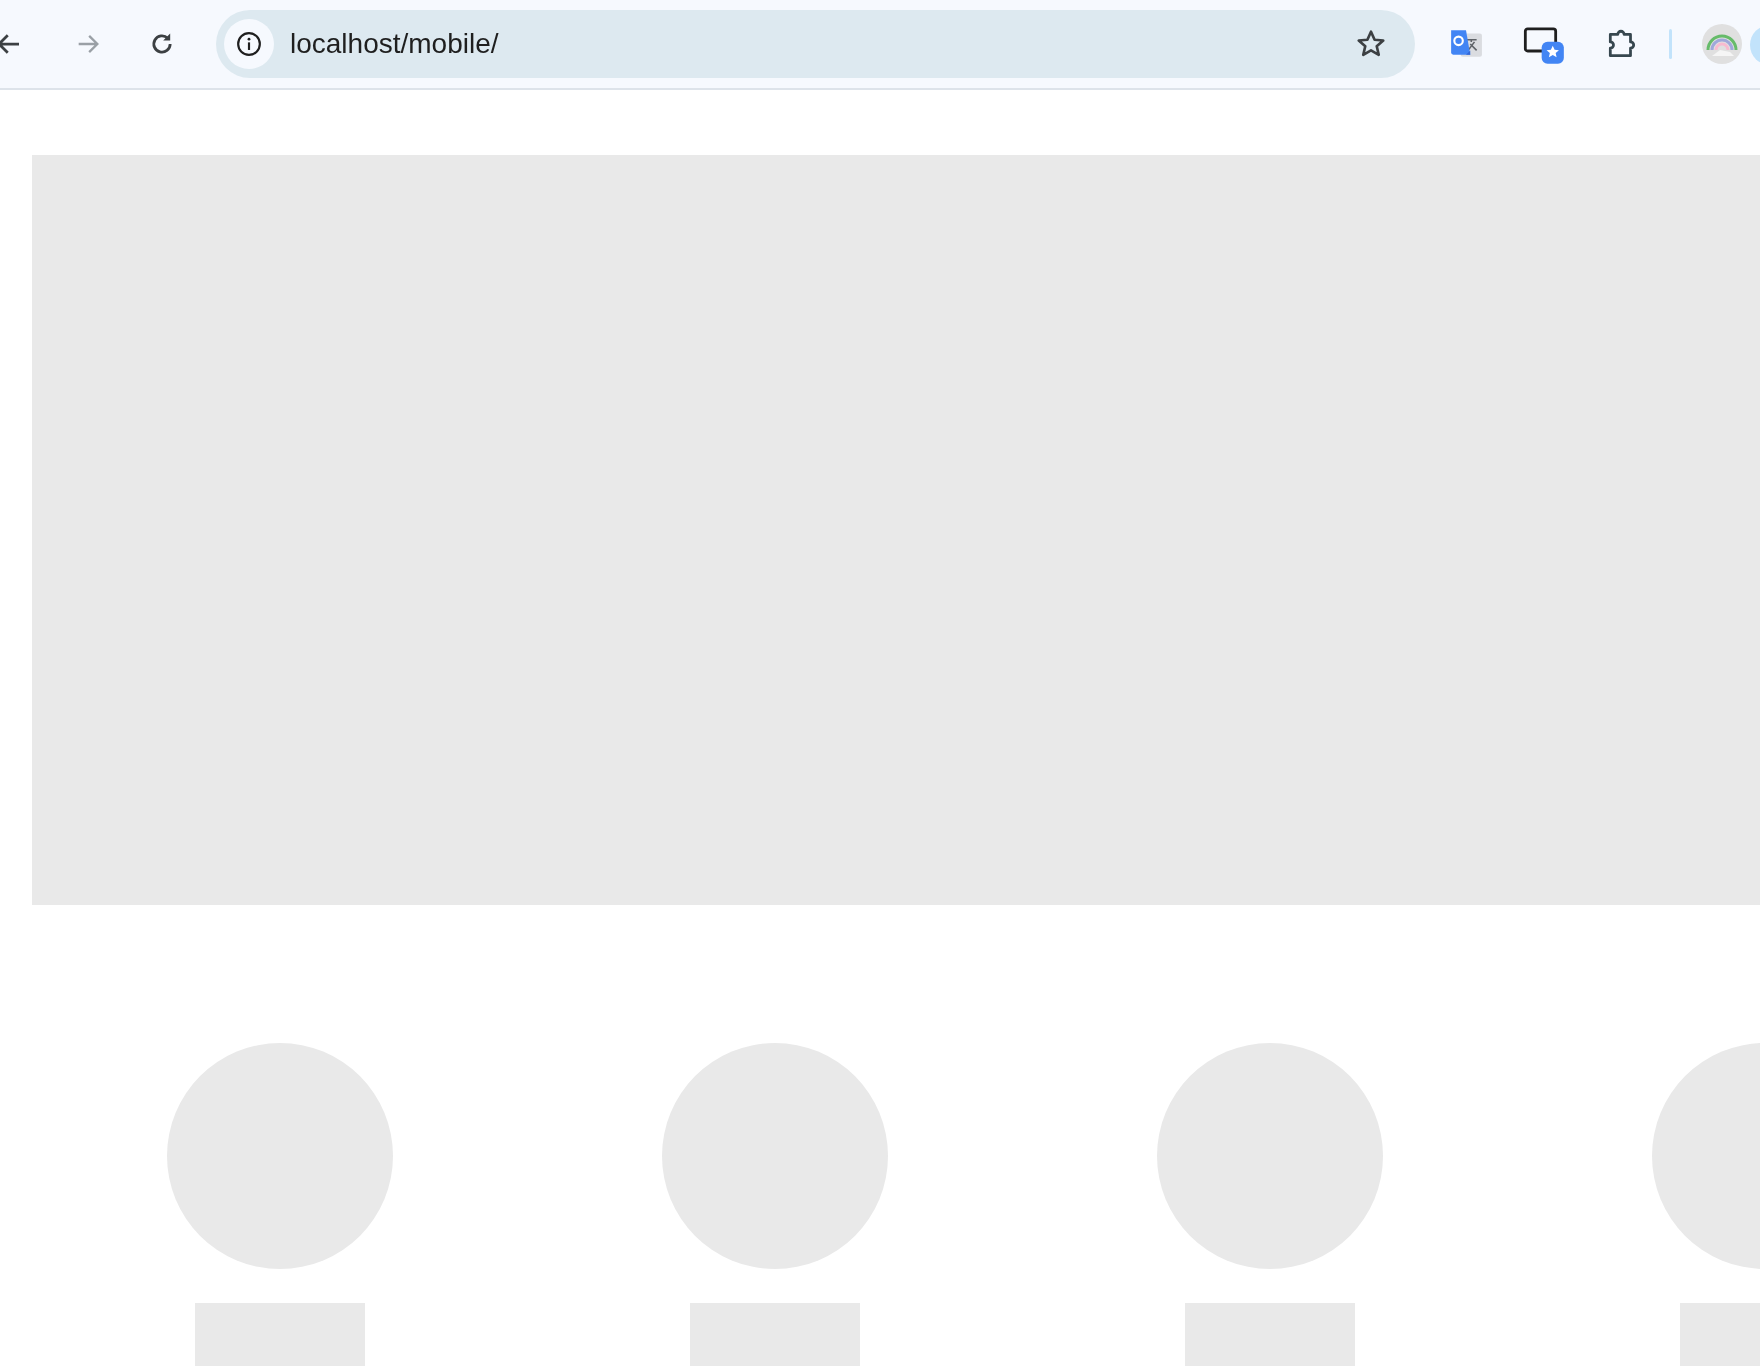  Describe the element at coordinates (815, 44) in the screenshot. I see `address-bar: localhost/mobile/` at that location.